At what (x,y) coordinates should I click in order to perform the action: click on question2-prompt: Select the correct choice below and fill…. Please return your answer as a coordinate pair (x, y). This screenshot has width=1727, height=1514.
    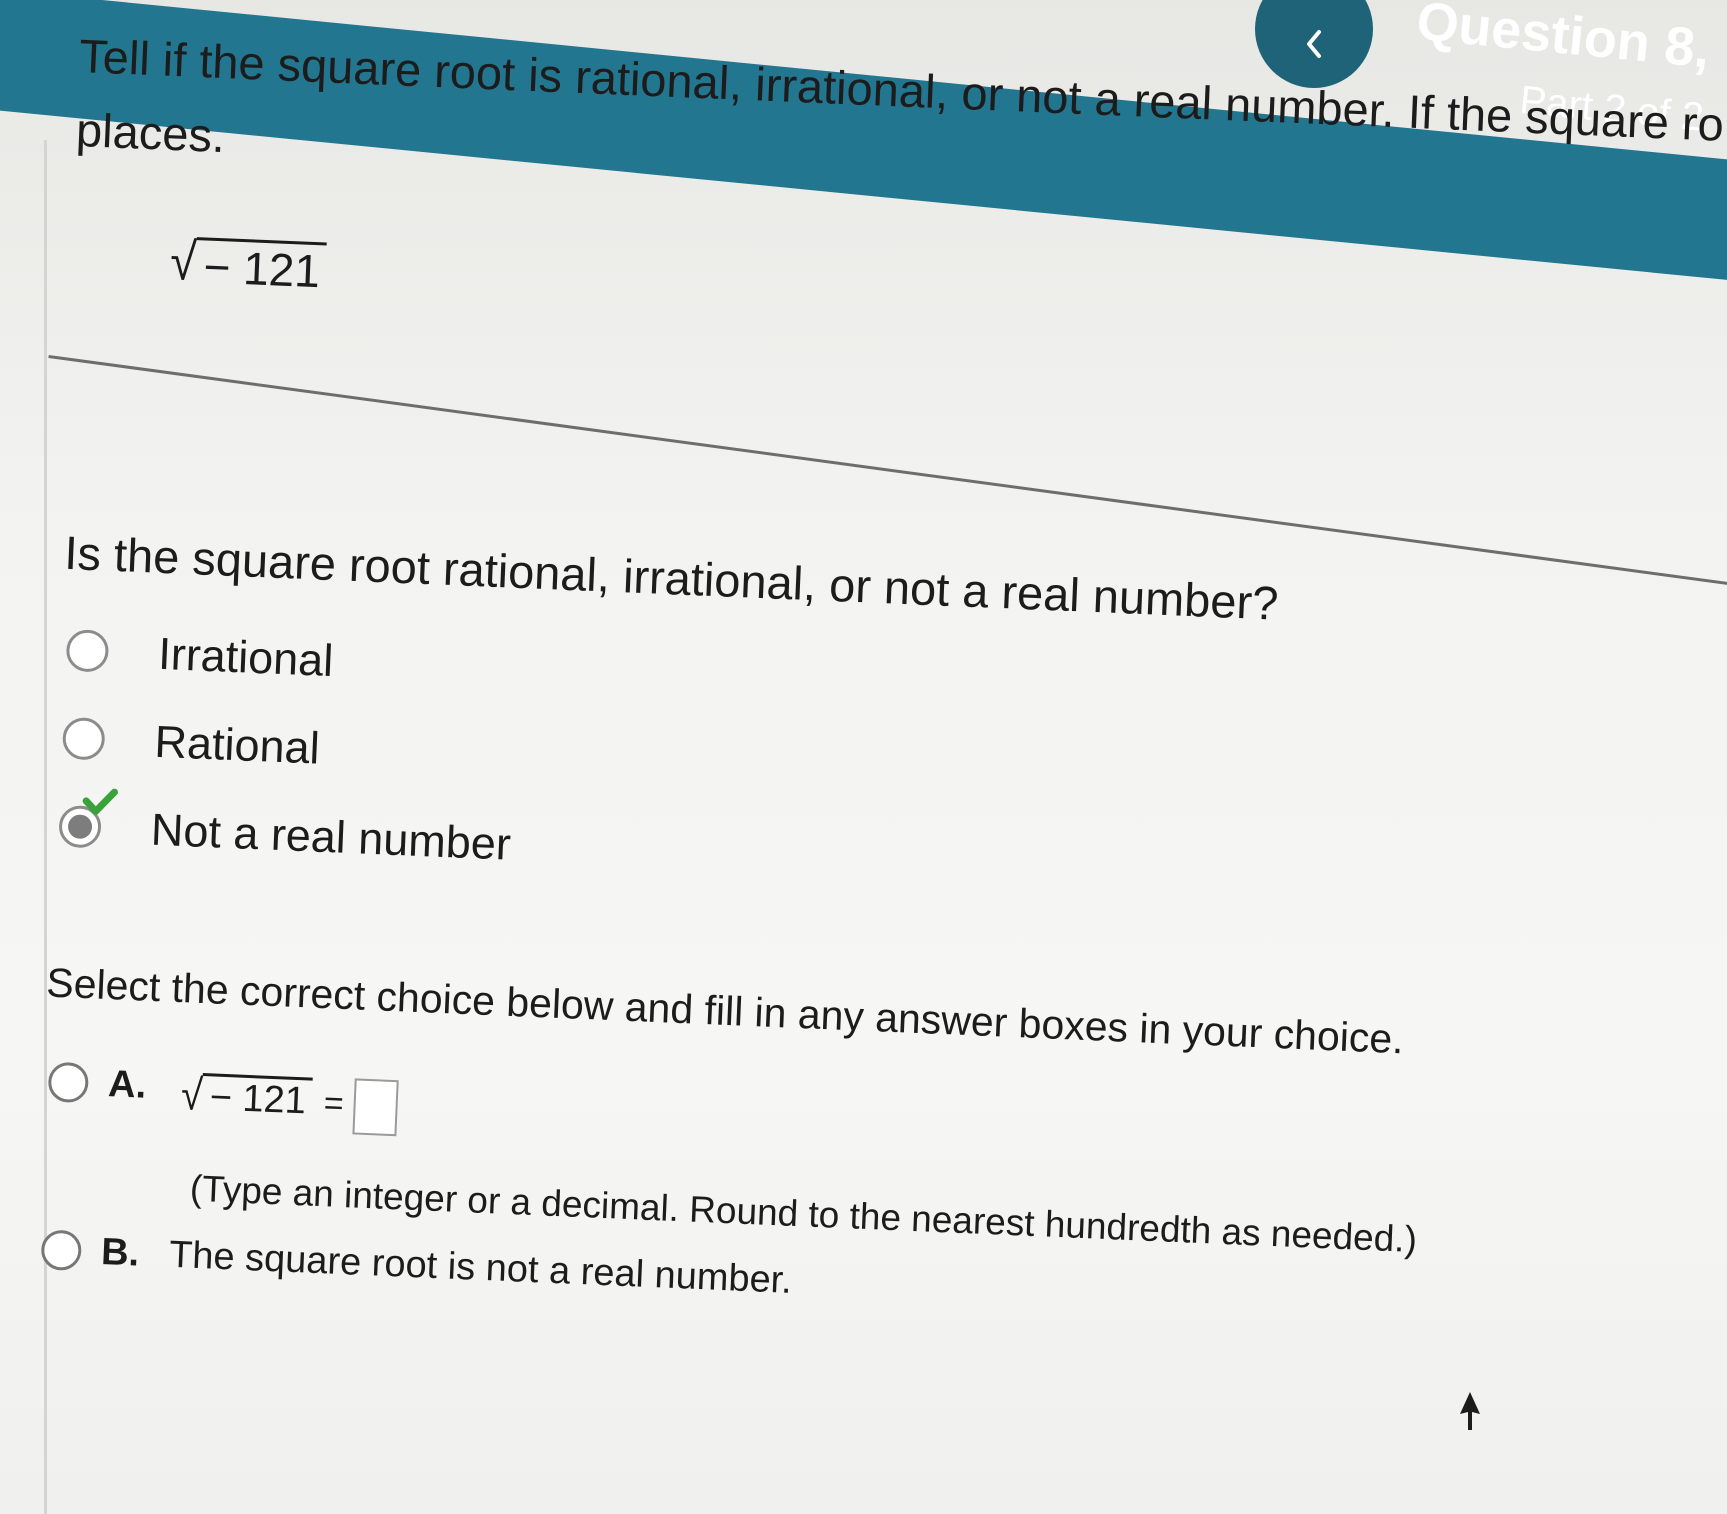
    Looking at the image, I should click on (725, 1011).